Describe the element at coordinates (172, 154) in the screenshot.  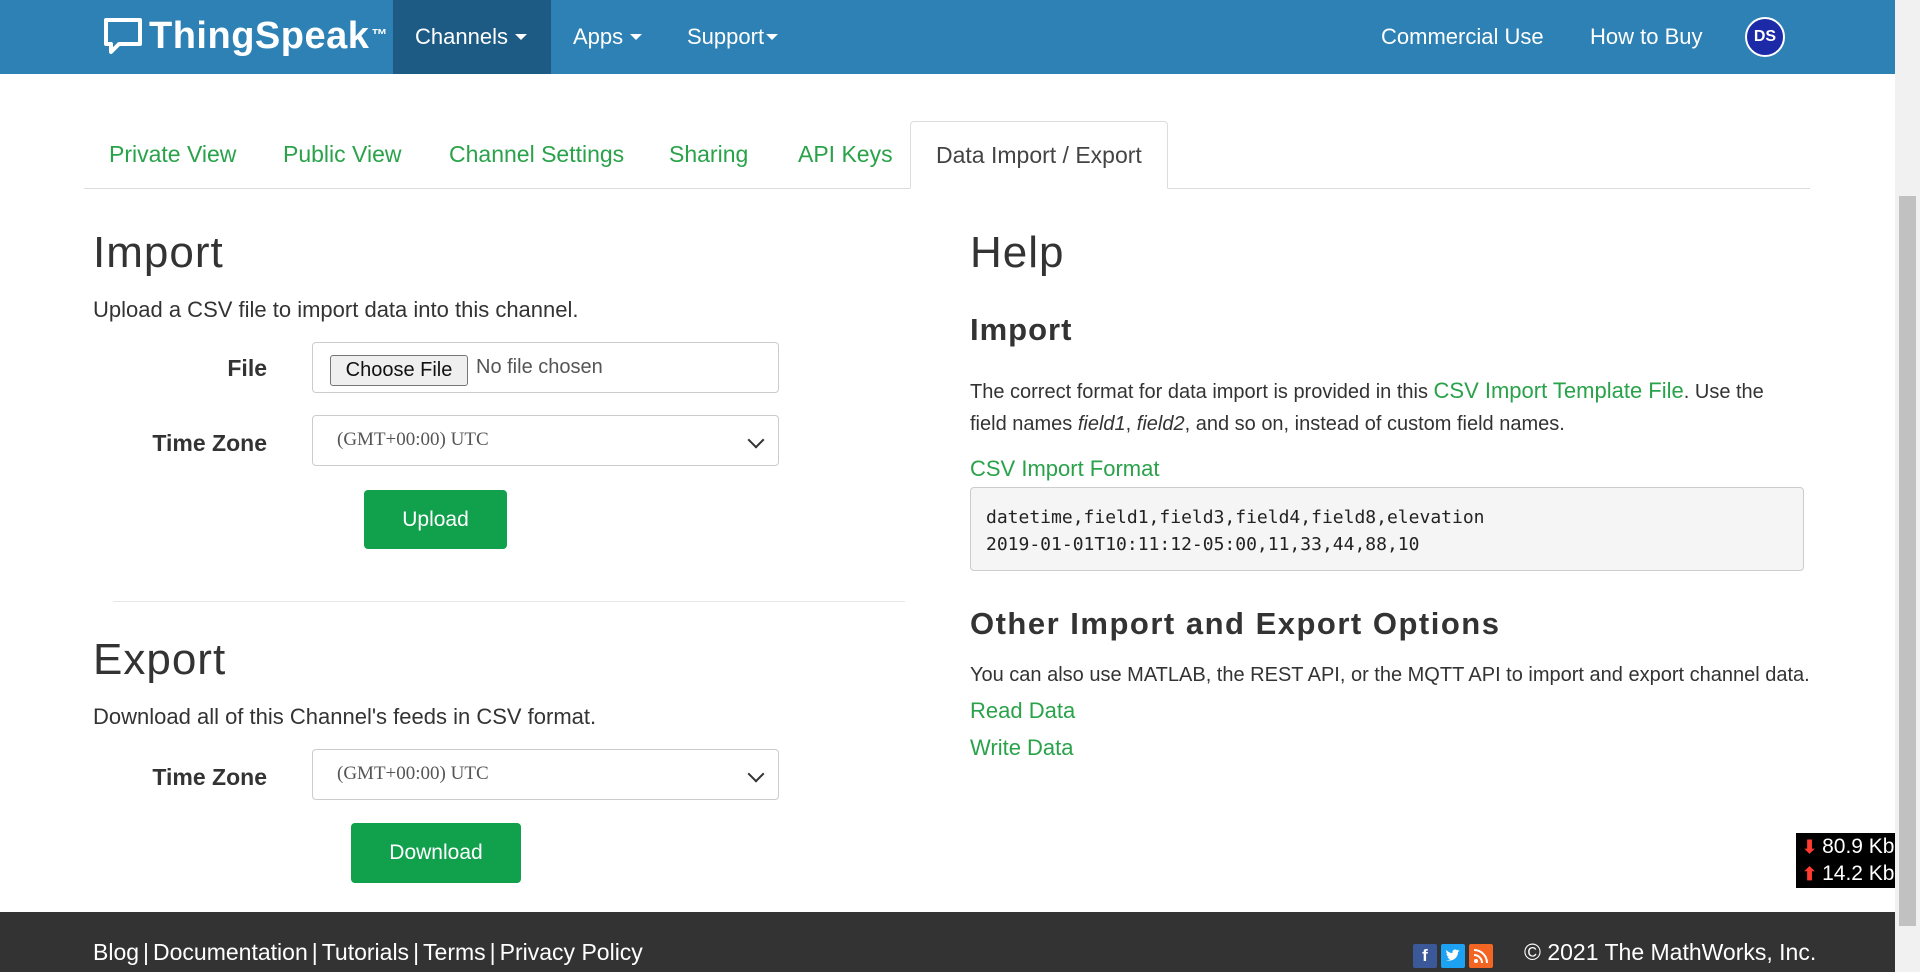
I see `tab-private-view: Private View` at that location.